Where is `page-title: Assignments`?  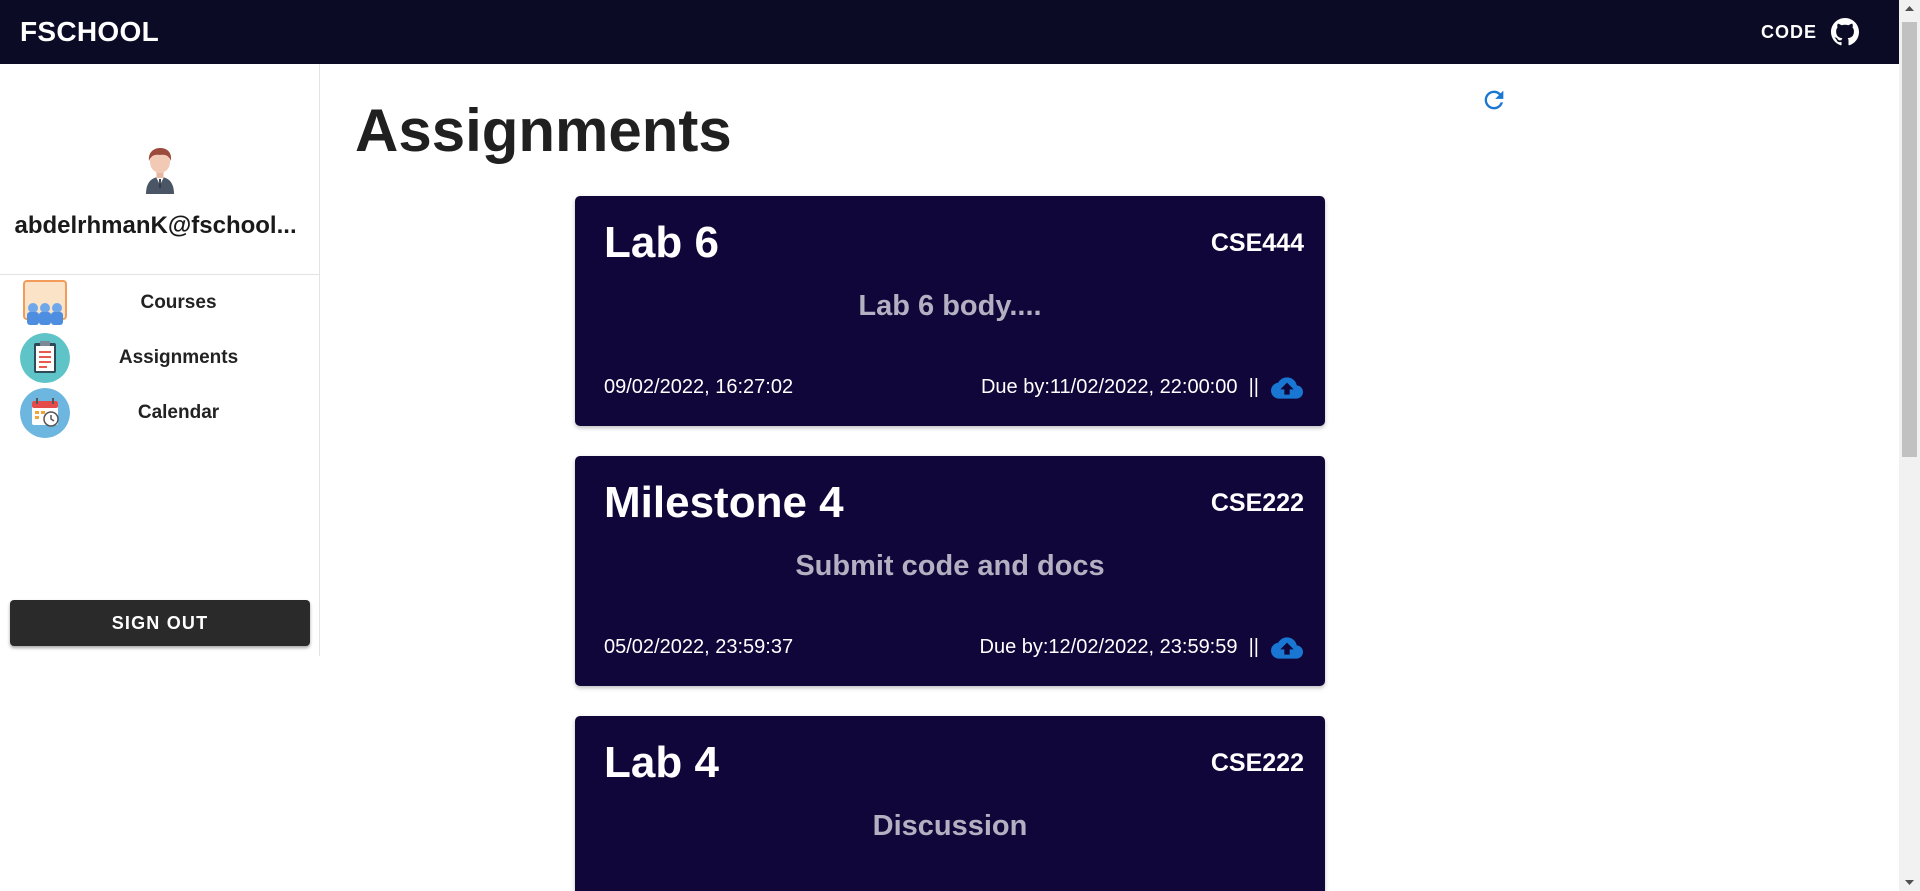 page-title: Assignments is located at coordinates (543, 130).